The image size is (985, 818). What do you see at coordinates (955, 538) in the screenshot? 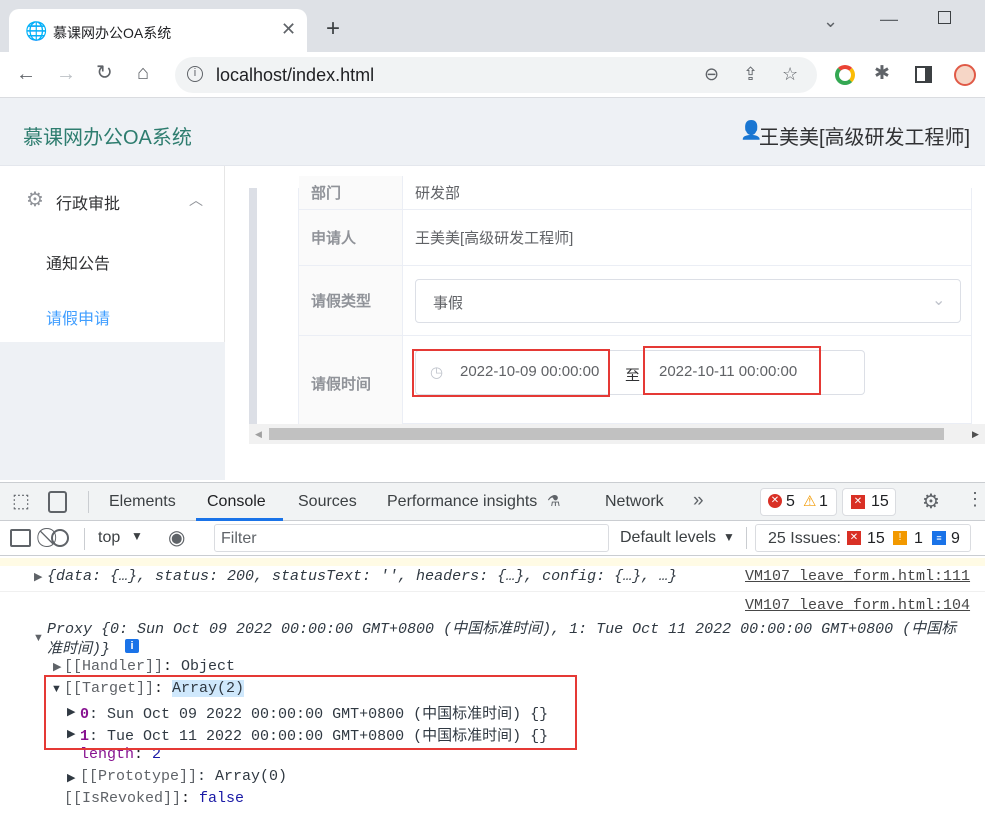
I see `issues-info-count: 9` at bounding box center [955, 538].